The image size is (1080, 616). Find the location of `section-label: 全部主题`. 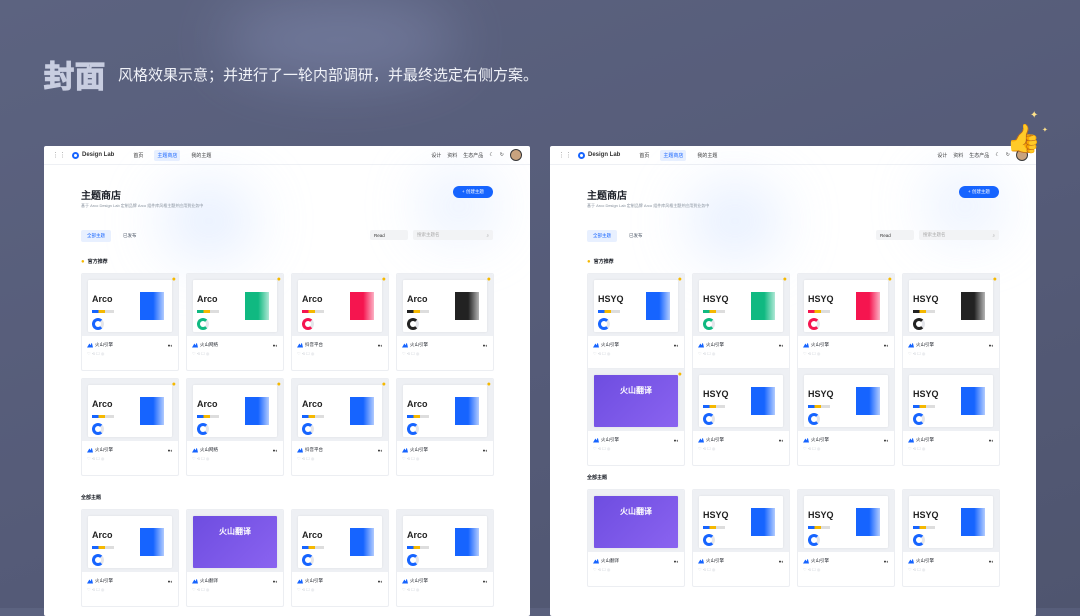

section-label: 全部主题 is located at coordinates (597, 478).